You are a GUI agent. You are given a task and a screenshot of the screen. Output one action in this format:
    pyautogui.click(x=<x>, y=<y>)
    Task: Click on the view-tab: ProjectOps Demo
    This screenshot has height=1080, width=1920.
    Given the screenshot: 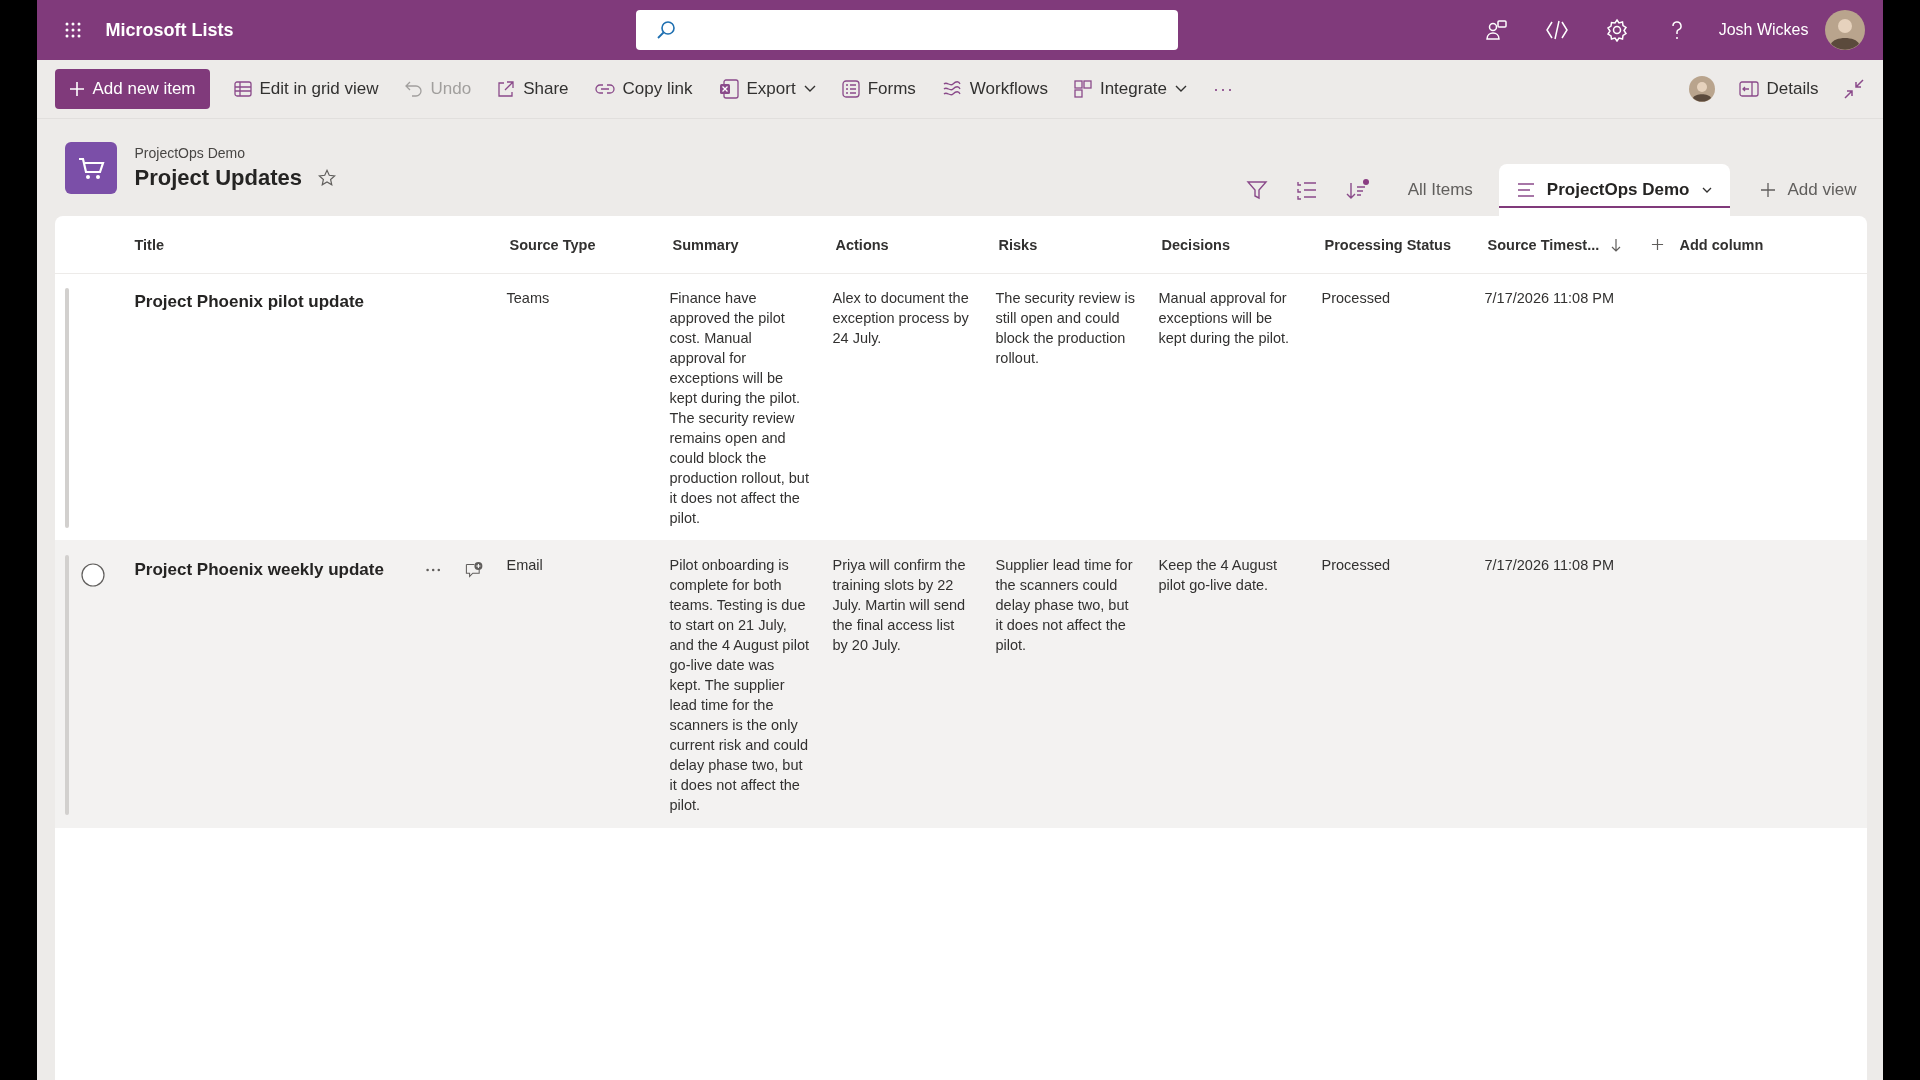 What is the action you would take?
    pyautogui.click(x=1614, y=190)
    